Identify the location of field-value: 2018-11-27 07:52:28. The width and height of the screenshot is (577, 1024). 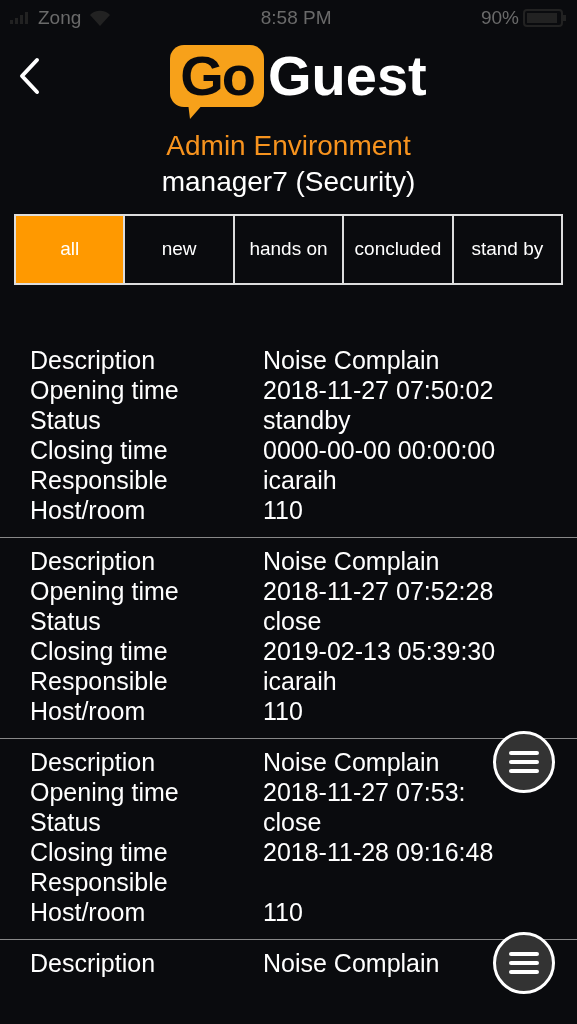
(378, 591).